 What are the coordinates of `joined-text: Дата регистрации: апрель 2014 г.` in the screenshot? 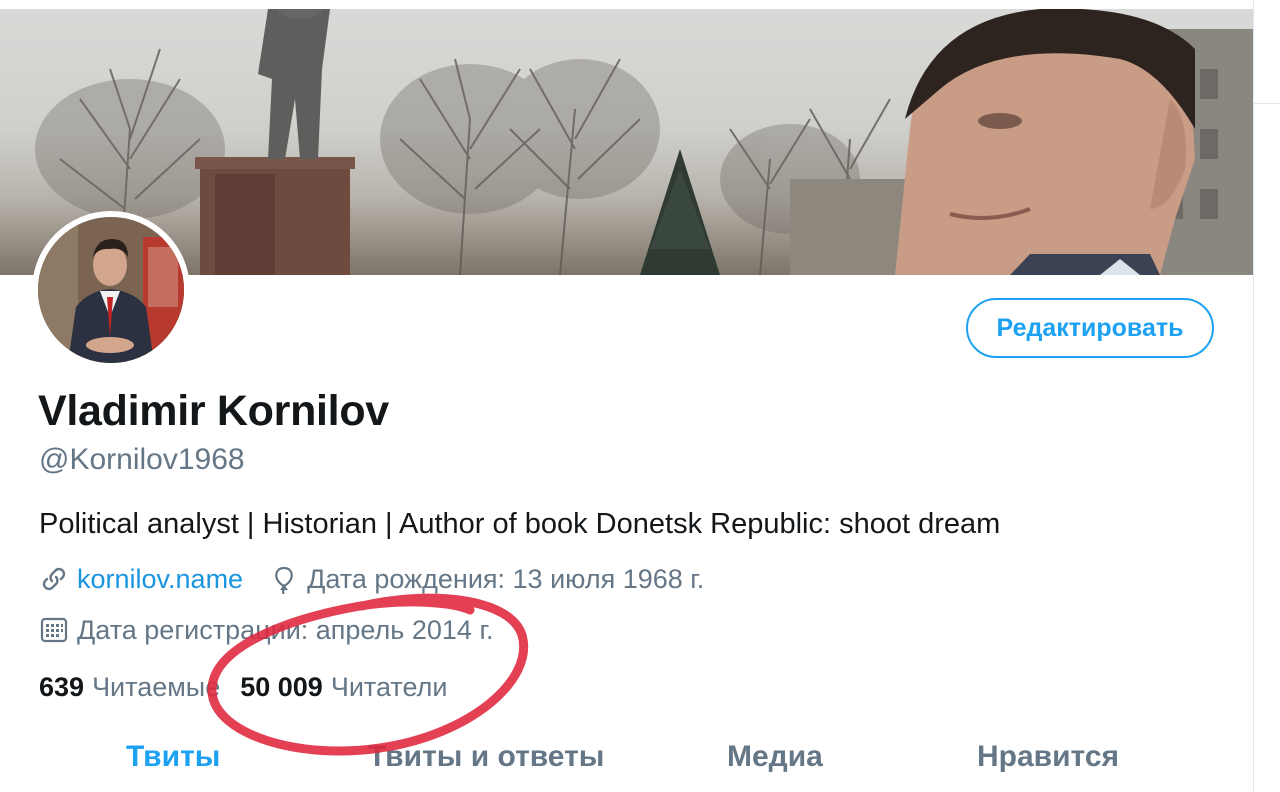 It's located at (285, 629).